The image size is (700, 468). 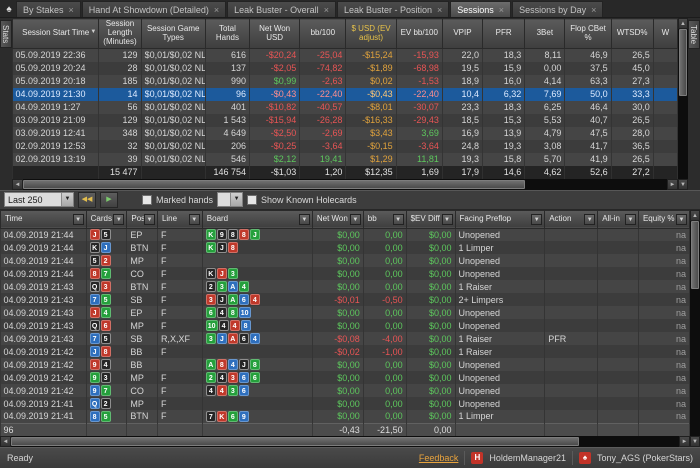 What do you see at coordinates (337, 219) in the screenshot?
I see `column-header-net-won: Net Won ▼` at bounding box center [337, 219].